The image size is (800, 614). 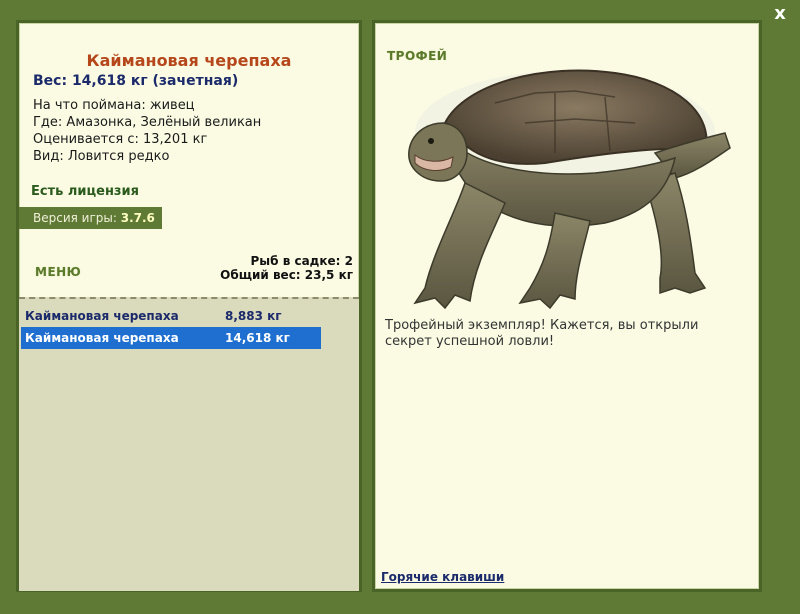 What do you see at coordinates (286, 275) in the screenshot?
I see `keepnet-total-weight: Общий вес: 23,5 кг` at bounding box center [286, 275].